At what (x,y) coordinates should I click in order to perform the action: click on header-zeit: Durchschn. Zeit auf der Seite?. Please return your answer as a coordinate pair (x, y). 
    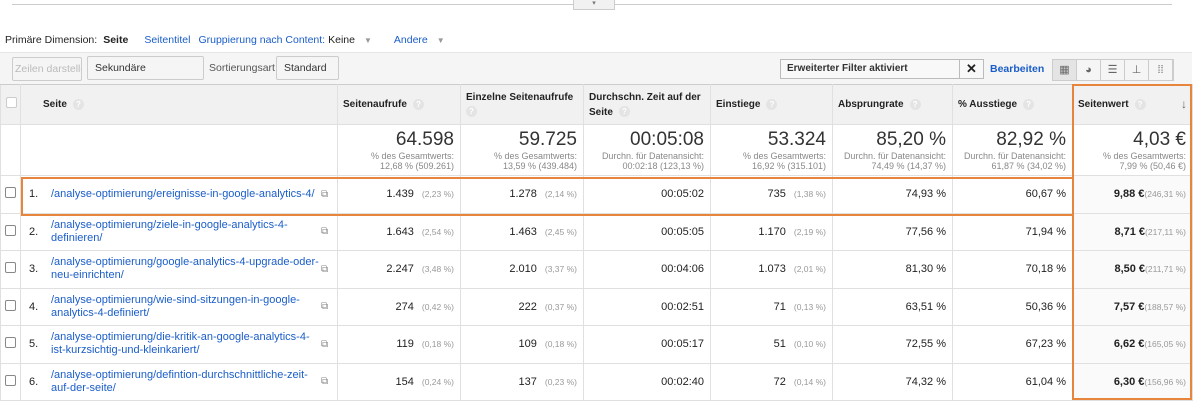
    Looking at the image, I should click on (647, 104).